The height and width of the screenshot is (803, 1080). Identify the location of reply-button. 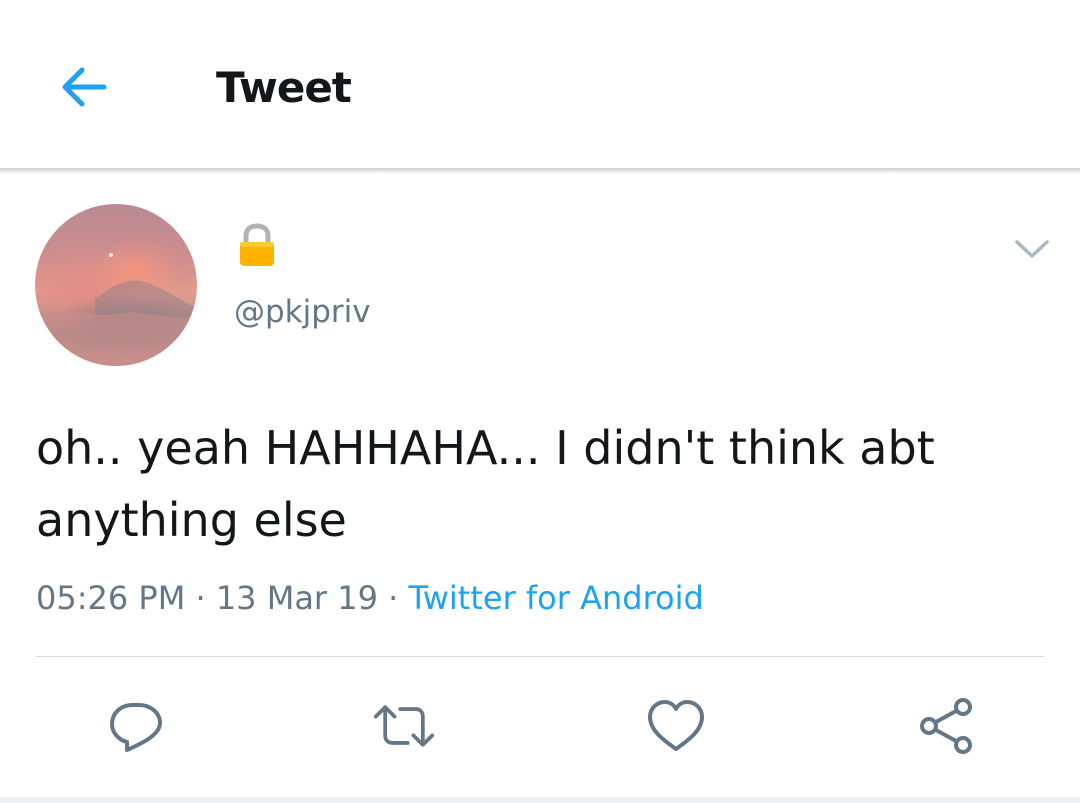
(136, 726).